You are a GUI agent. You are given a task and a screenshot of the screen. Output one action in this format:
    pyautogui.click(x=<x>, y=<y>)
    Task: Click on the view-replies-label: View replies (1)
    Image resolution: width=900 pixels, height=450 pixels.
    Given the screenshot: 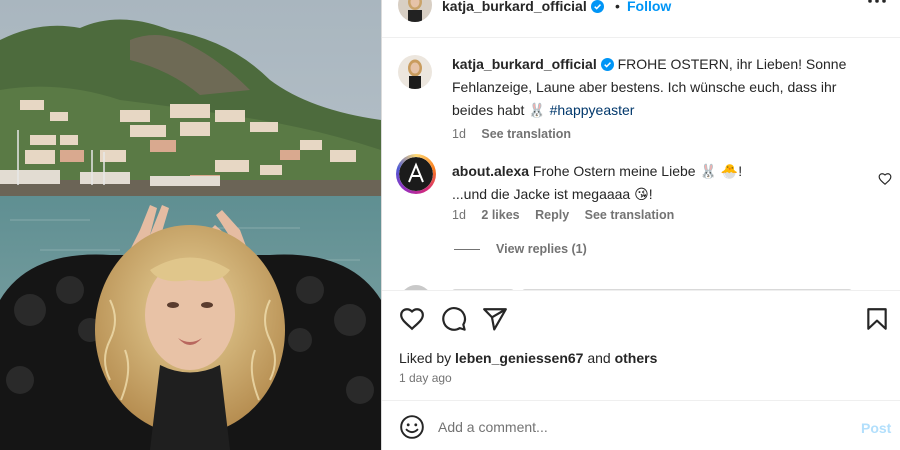 What is the action you would take?
    pyautogui.click(x=541, y=249)
    